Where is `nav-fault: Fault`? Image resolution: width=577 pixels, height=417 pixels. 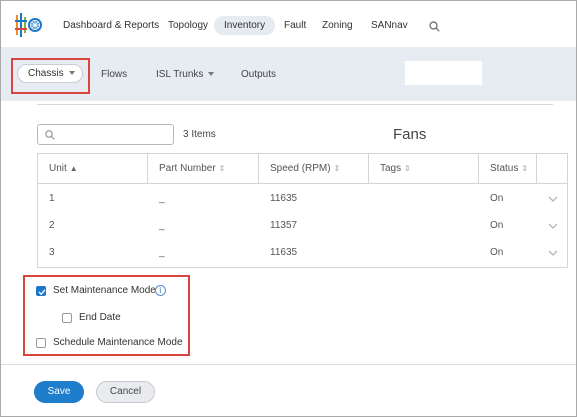 nav-fault: Fault is located at coordinates (295, 25).